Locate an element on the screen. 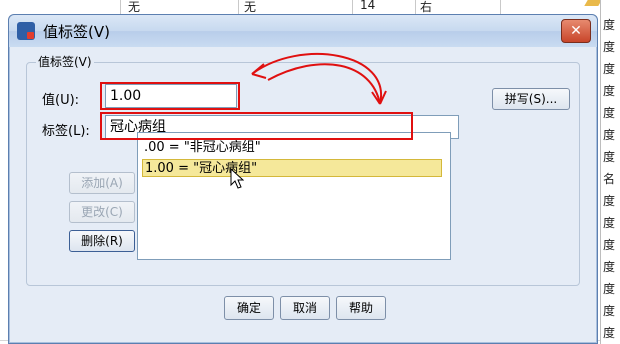 This screenshot has height=344, width=620. mouse-pointer-icon is located at coordinates (237, 178).